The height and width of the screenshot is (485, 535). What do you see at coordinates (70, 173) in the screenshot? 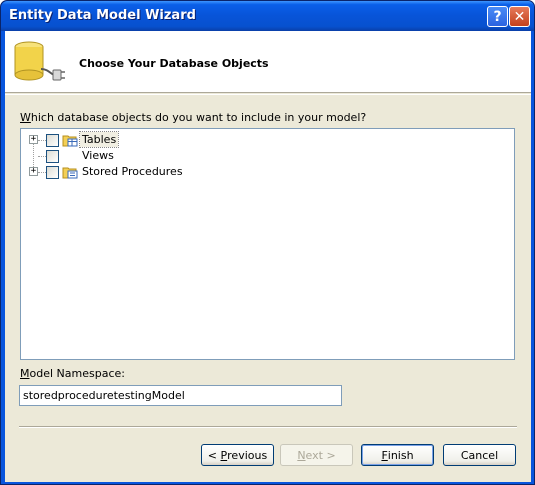
I see `folder-proc-icon` at bounding box center [70, 173].